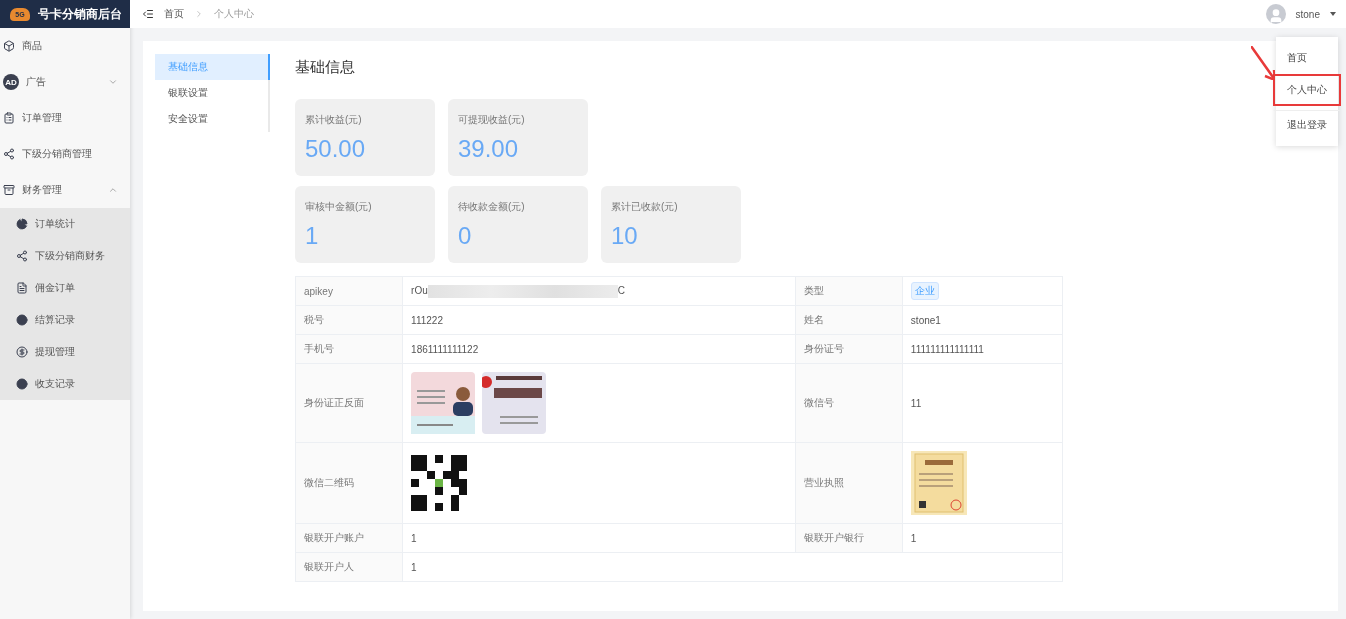 The image size is (1346, 619). I want to click on menu-item: 首页, so click(1307, 58).